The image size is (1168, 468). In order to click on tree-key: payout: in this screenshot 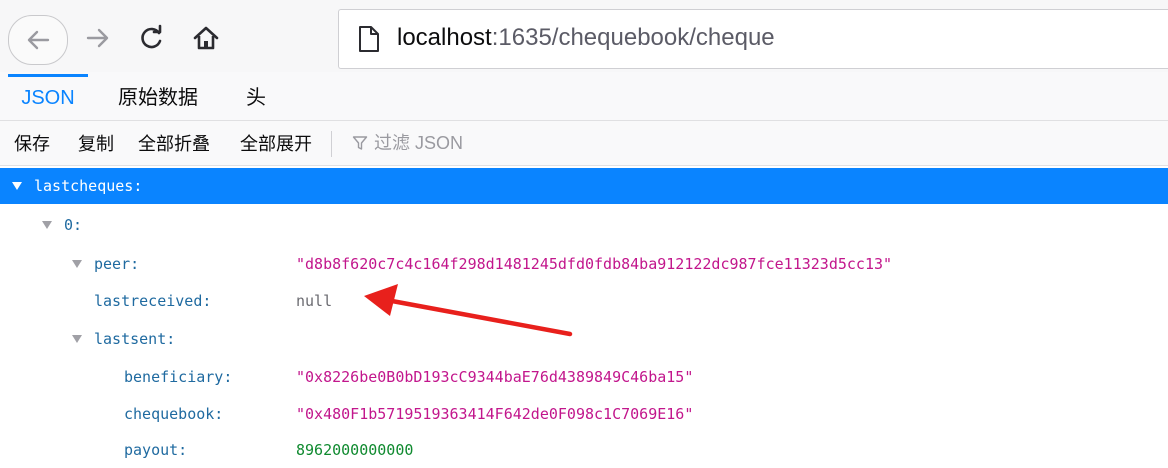, I will do `click(156, 450)`.